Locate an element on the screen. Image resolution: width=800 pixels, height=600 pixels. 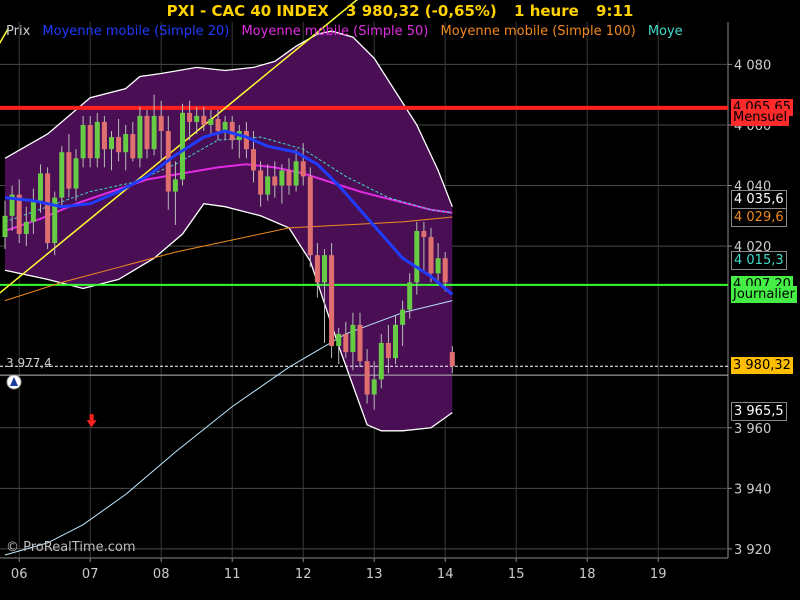
left-level-label: 3 977,4 is located at coordinates (29, 363).